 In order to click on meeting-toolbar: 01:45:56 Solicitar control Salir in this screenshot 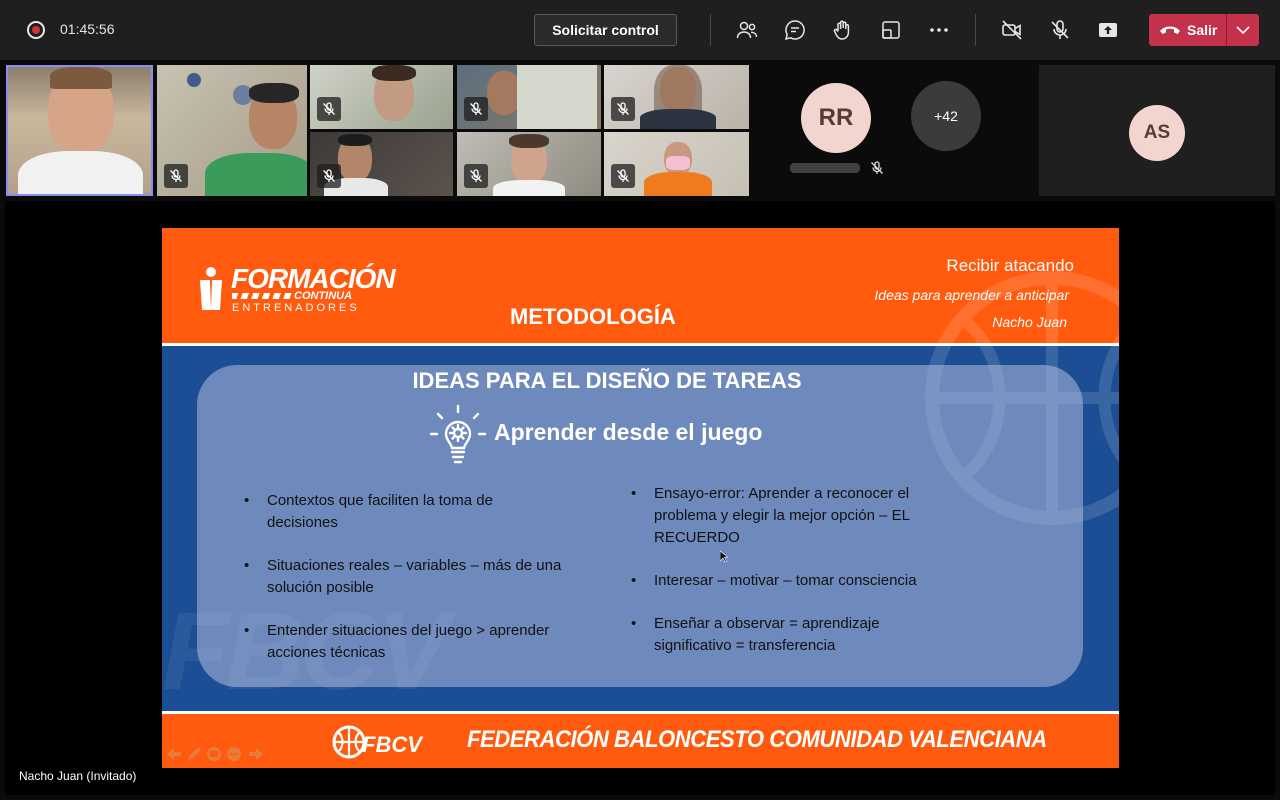, I will do `click(640, 30)`.